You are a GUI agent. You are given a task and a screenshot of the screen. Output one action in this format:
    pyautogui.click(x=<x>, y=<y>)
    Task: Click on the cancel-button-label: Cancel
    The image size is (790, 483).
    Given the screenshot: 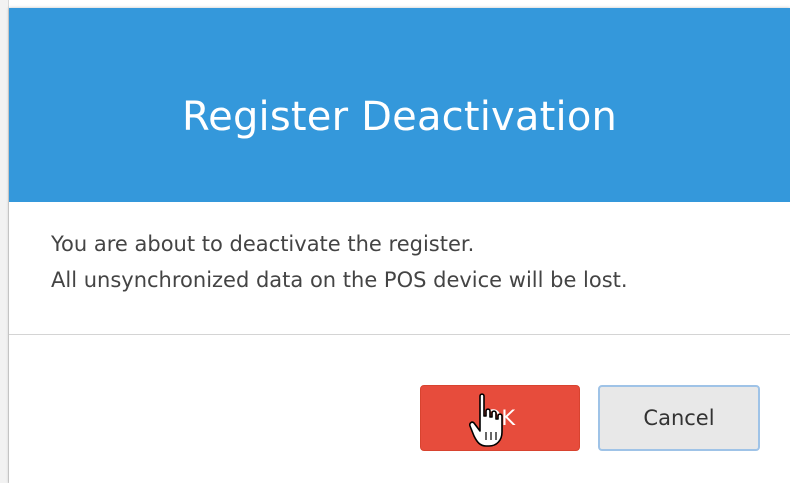 What is the action you would take?
    pyautogui.click(x=679, y=418)
    